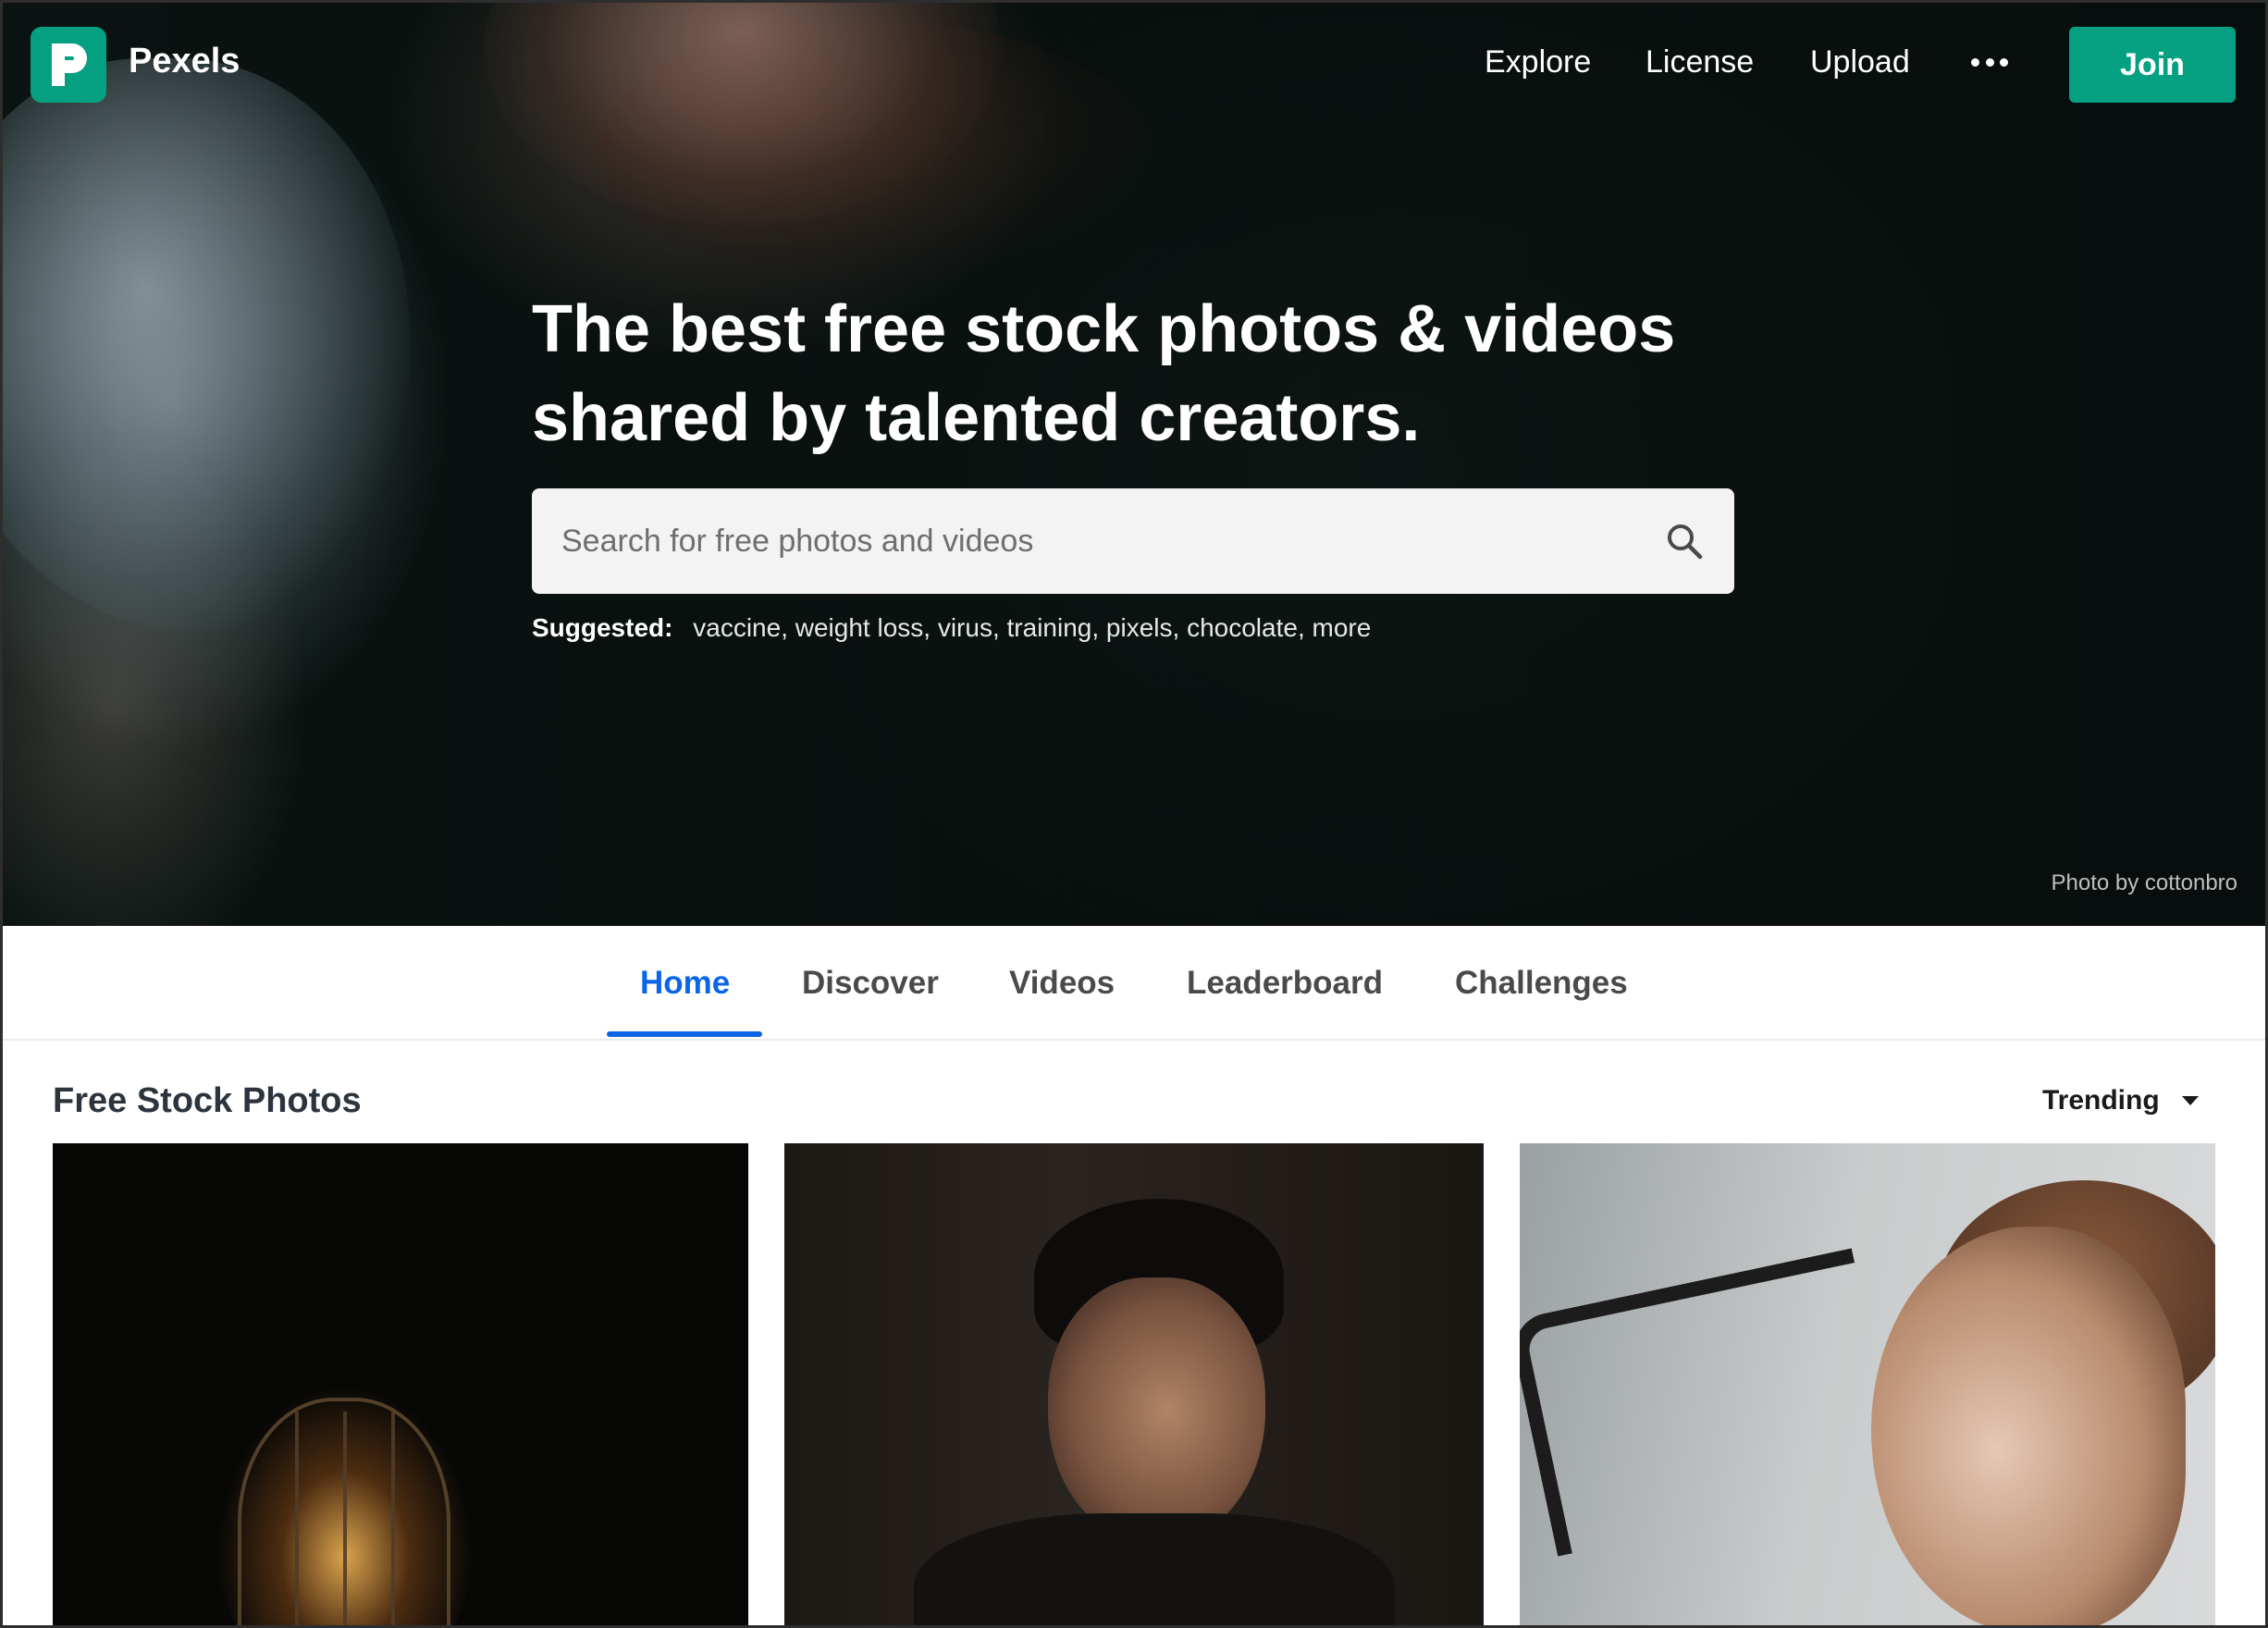 The image size is (2268, 1628). I want to click on headline-line-1: The best free stock photos & videos, so click(1104, 329).